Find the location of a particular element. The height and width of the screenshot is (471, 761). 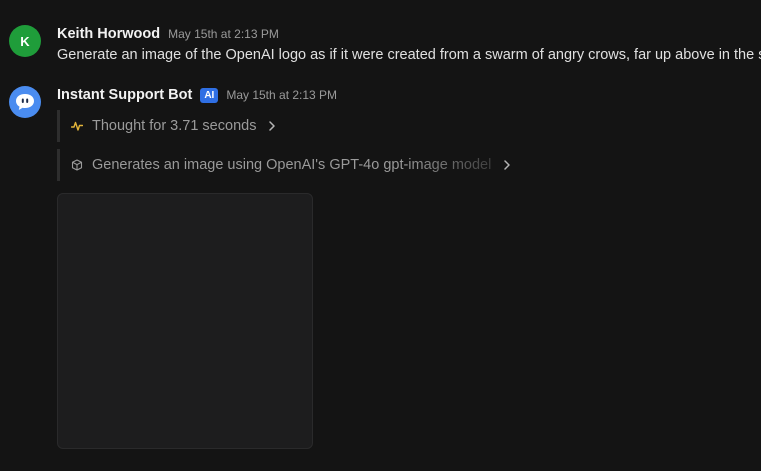

ai-badge: AI is located at coordinates (209, 95).